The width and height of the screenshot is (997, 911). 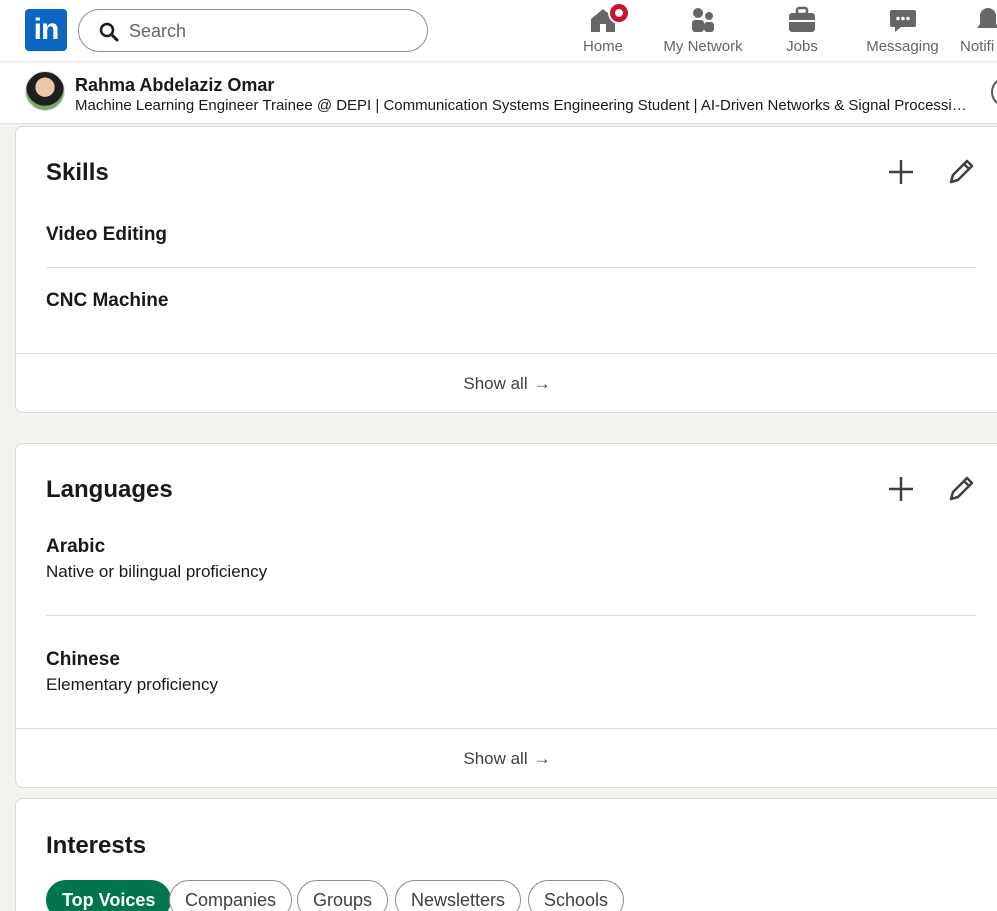 I want to click on nav-jobs-label: Jobs, so click(x=802, y=46).